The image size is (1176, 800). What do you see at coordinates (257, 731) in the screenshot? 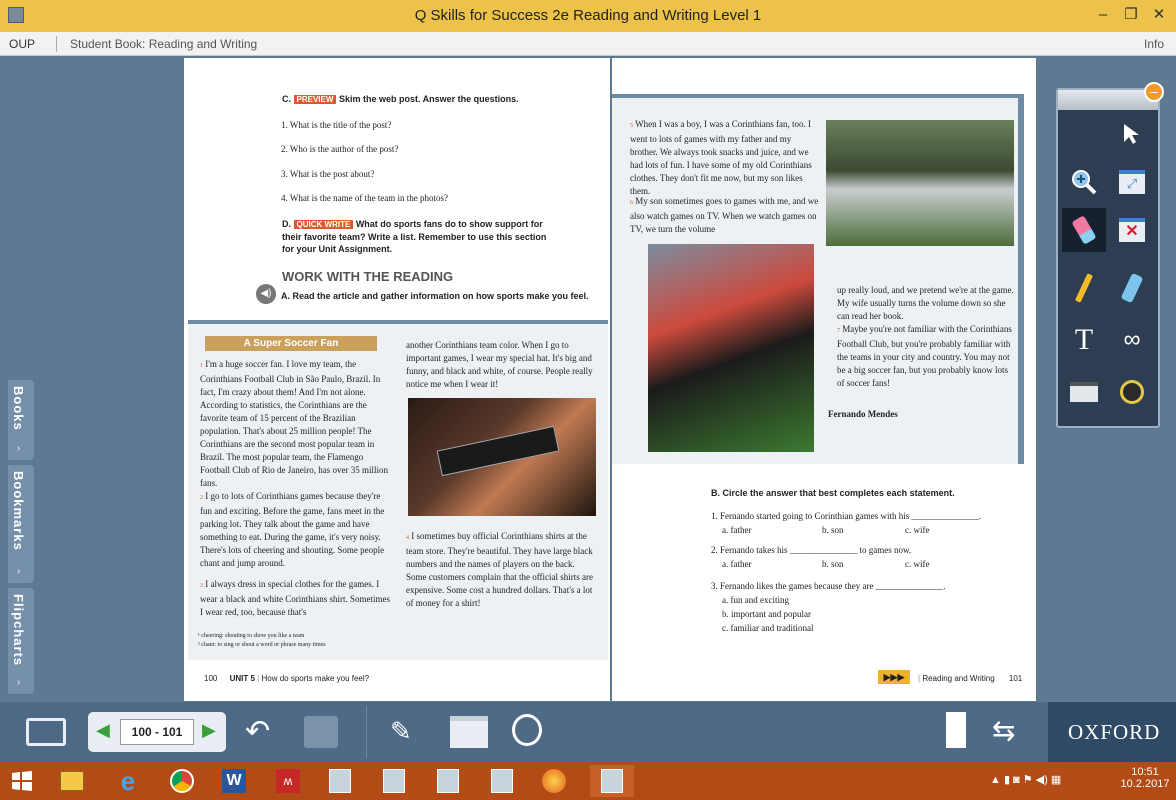
I see `back-arrow-icon: ↶` at bounding box center [257, 731].